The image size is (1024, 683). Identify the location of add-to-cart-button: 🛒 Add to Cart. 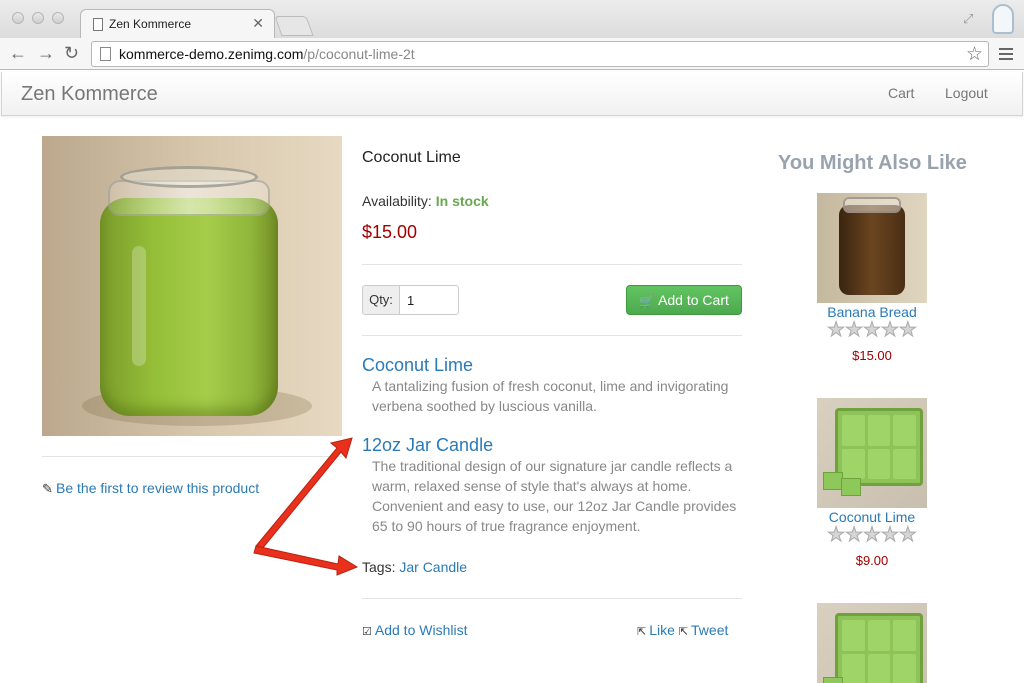
(684, 300).